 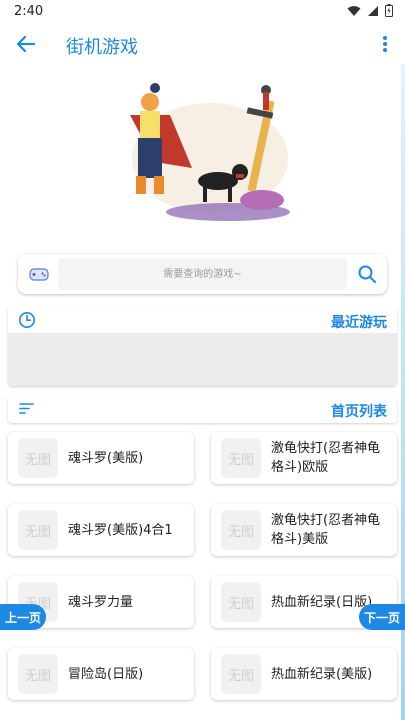 I want to click on search-bar, so click(x=202, y=274).